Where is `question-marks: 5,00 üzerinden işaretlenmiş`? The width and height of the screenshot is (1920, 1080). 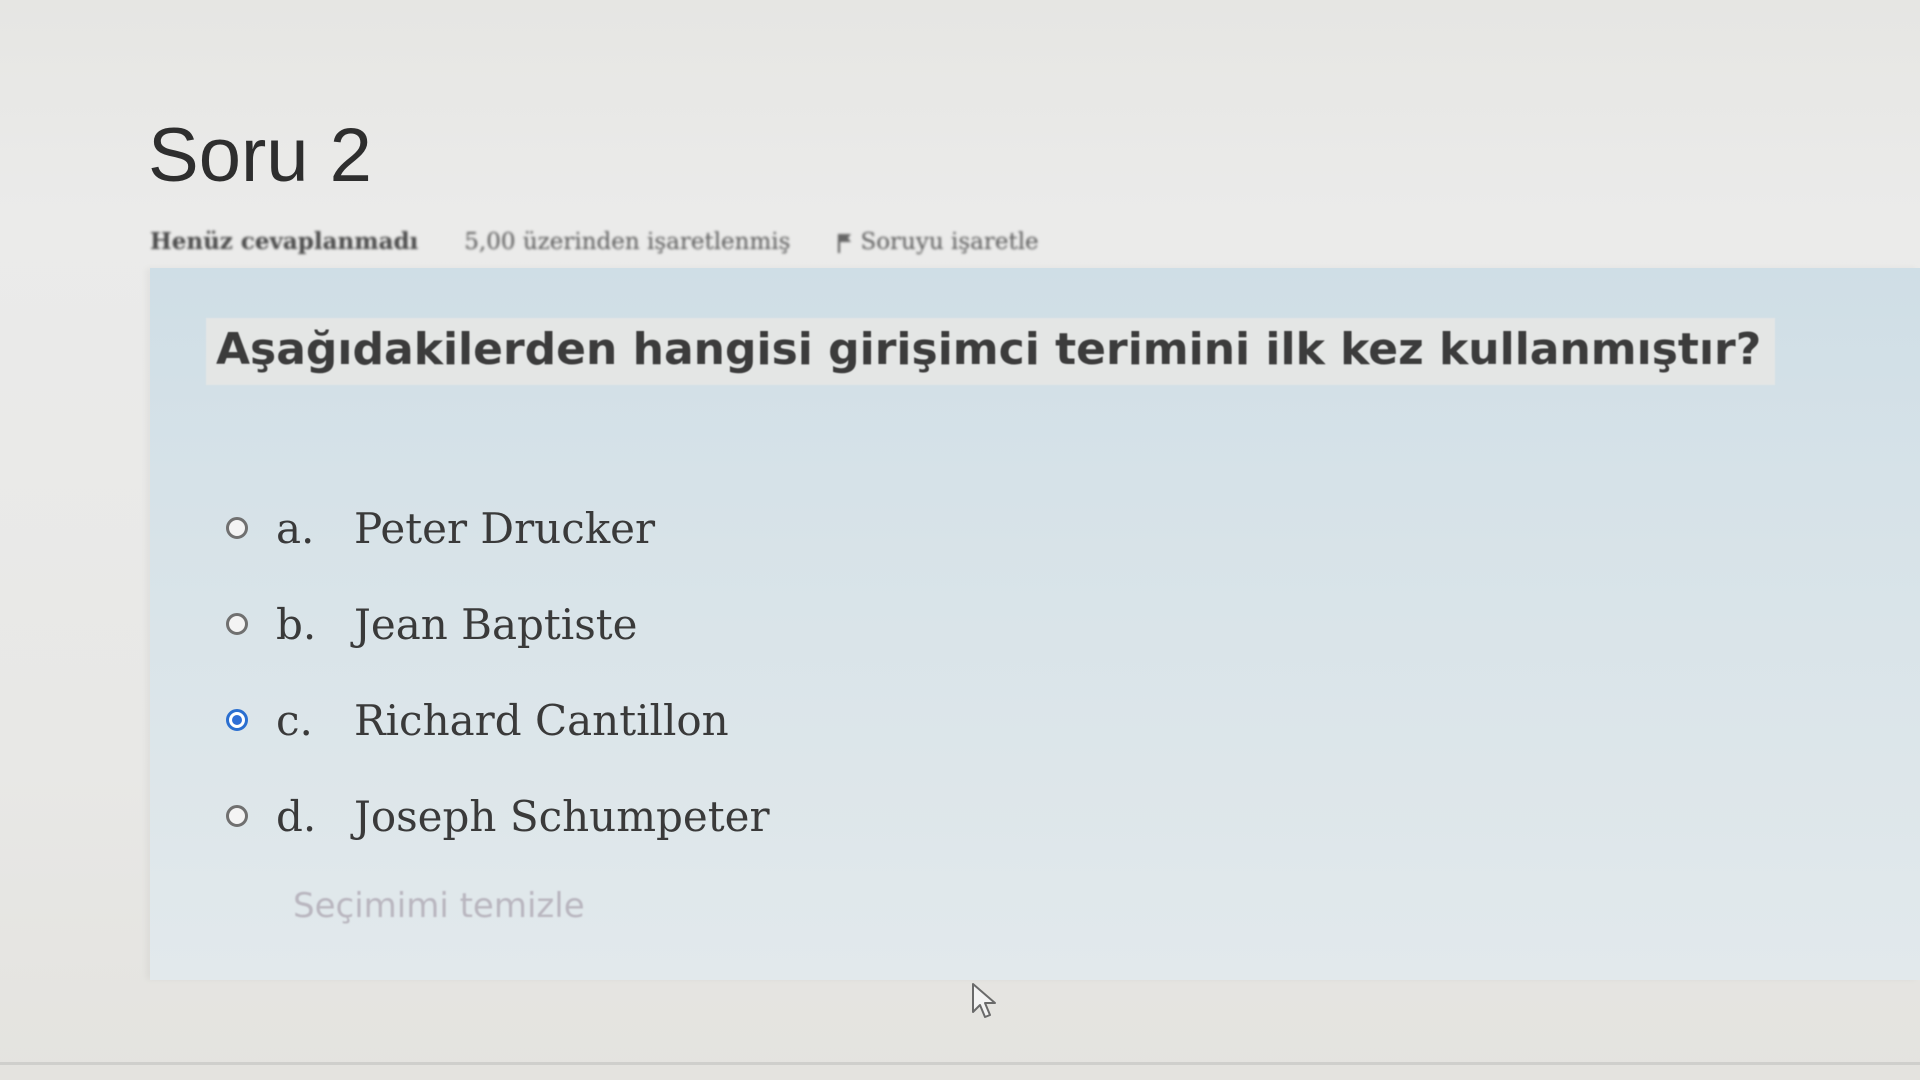
question-marks: 5,00 üzerinden işaretlenmiş is located at coordinates (627, 241).